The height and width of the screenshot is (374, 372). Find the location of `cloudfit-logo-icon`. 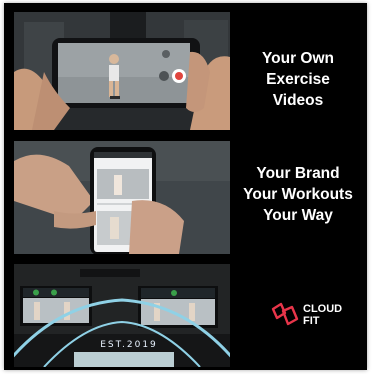

cloudfit-logo-icon is located at coordinates (285, 314).